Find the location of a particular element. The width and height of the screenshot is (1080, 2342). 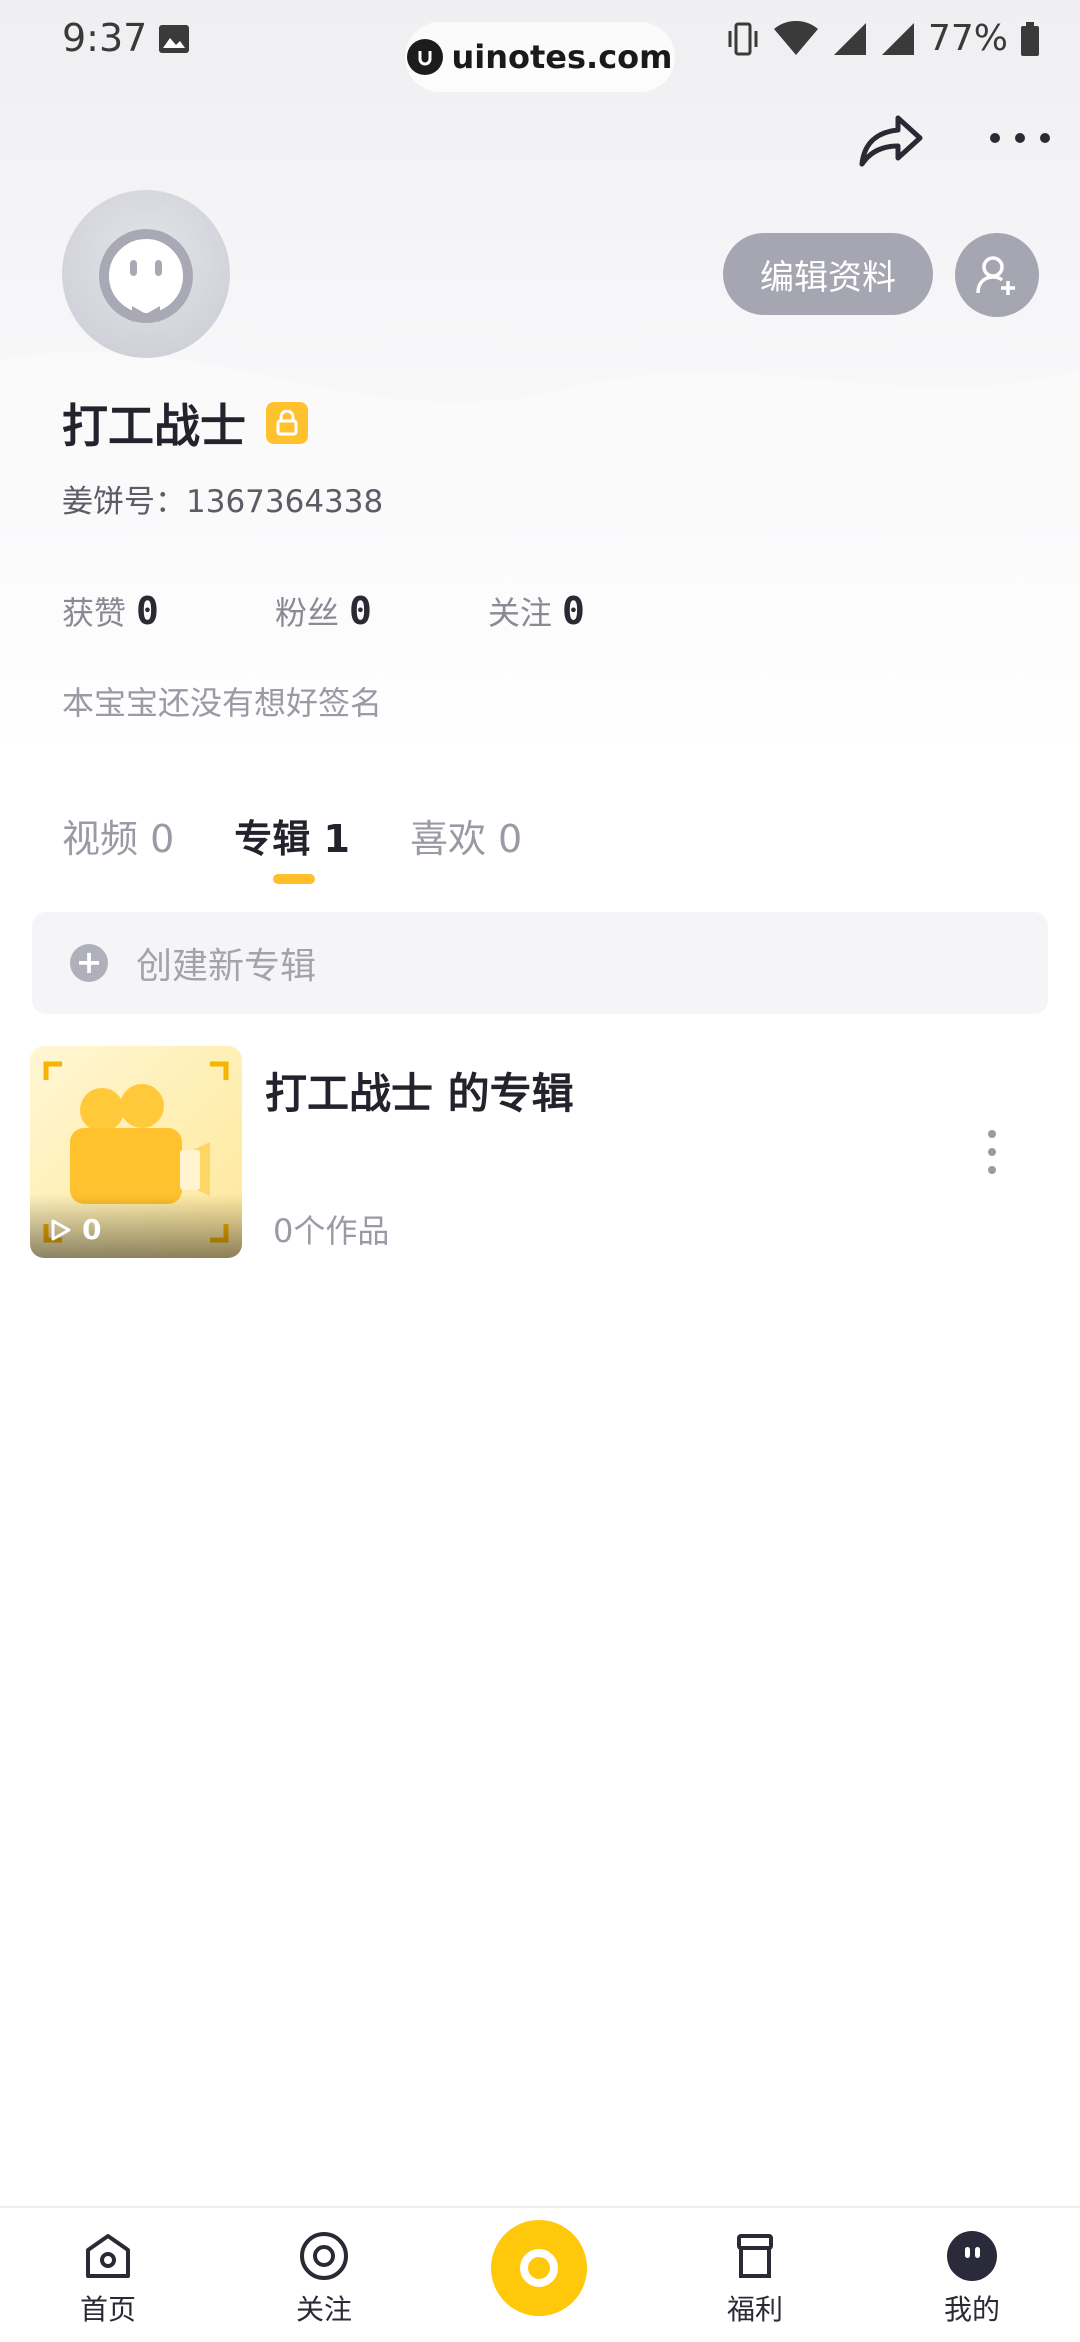

tab-videos: 视频 0 is located at coordinates (118, 835).